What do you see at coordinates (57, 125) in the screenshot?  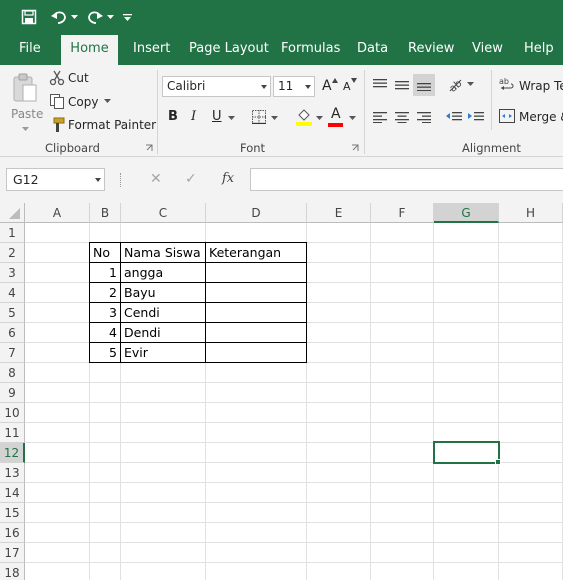 I see `format-painter-icon` at bounding box center [57, 125].